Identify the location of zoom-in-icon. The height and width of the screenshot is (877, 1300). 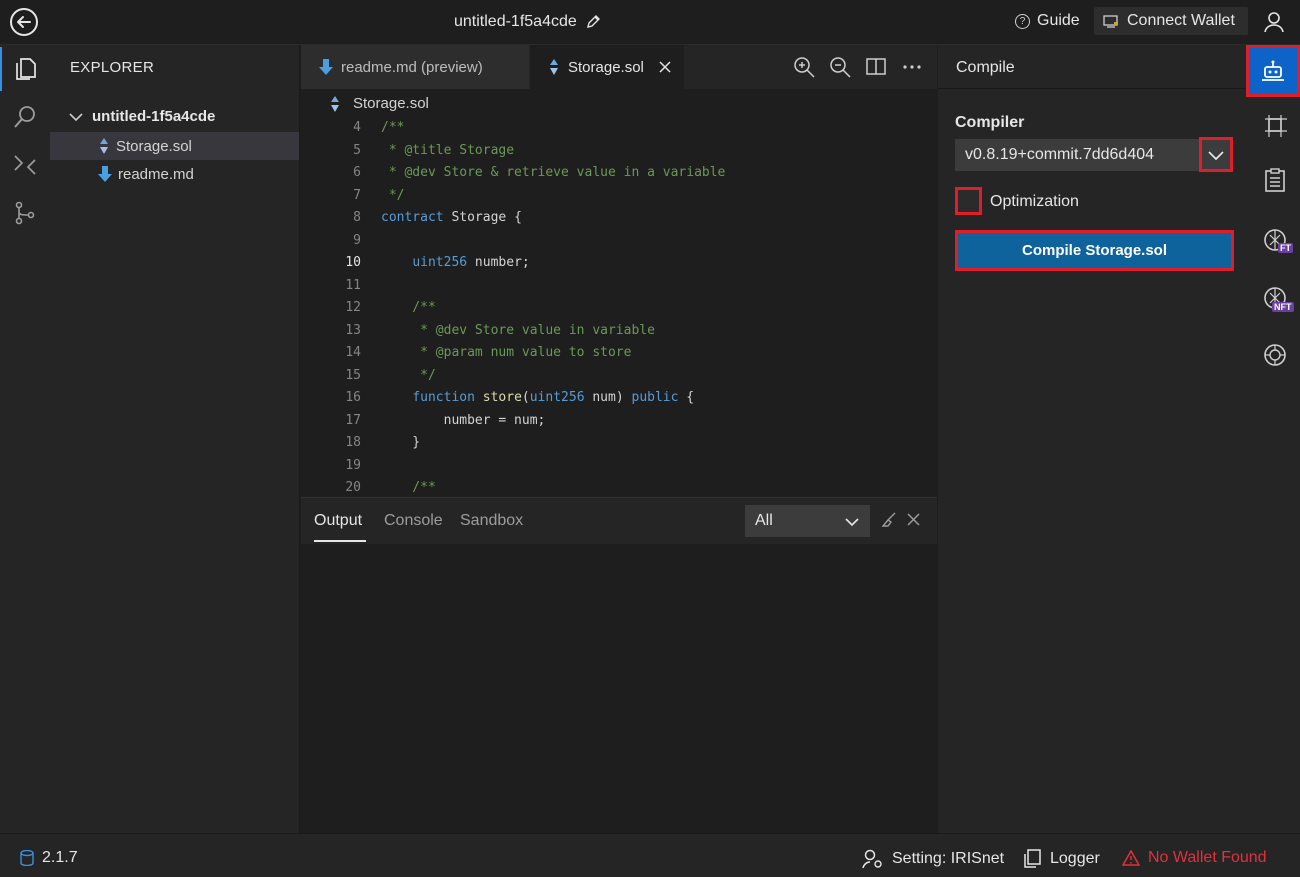
(804, 67).